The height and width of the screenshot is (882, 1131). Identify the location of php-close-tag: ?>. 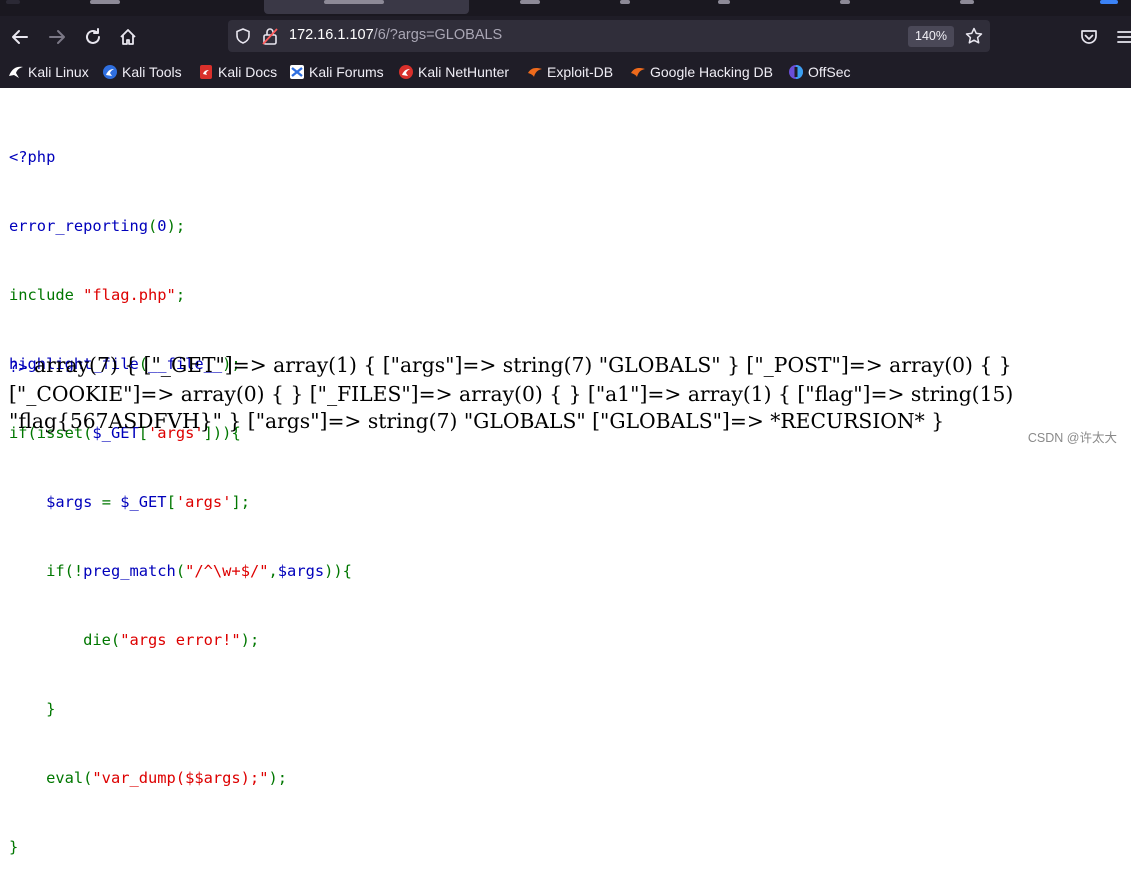
(18, 367).